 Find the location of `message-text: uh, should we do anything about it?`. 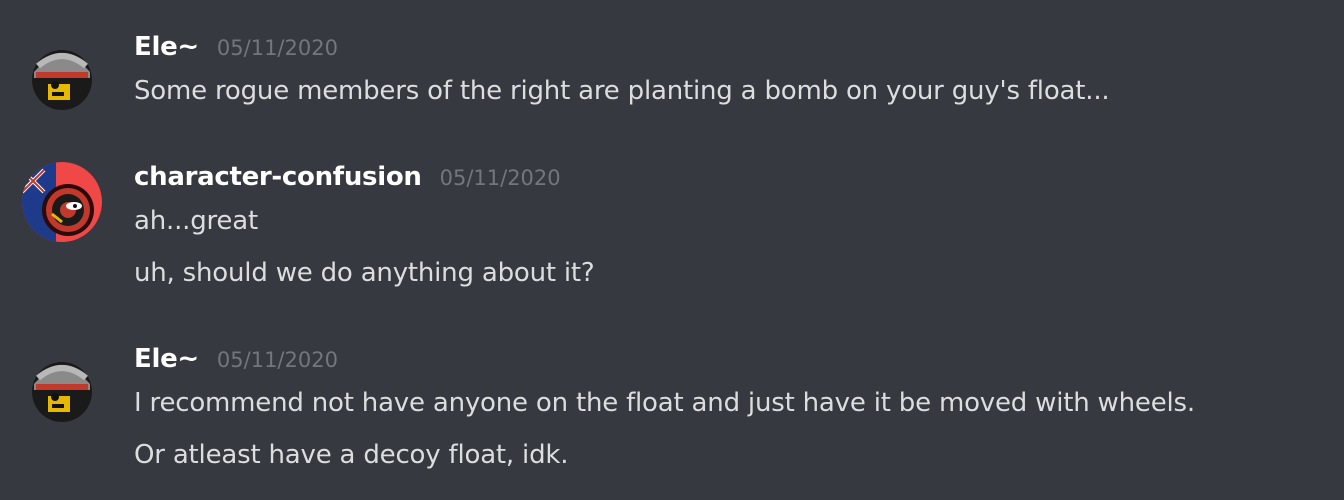

message-text: uh, should we do anything about it? is located at coordinates (364, 273).